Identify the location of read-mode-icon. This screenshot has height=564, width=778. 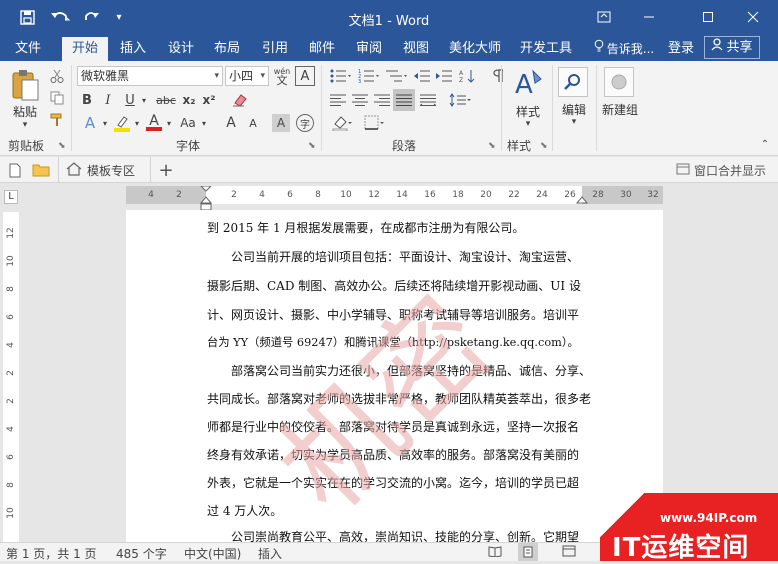
(495, 552).